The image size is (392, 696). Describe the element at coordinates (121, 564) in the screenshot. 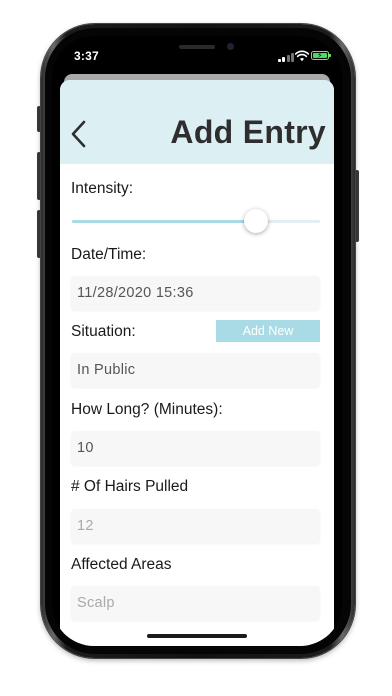

I see `affected-areas-label: Affected Areas` at that location.